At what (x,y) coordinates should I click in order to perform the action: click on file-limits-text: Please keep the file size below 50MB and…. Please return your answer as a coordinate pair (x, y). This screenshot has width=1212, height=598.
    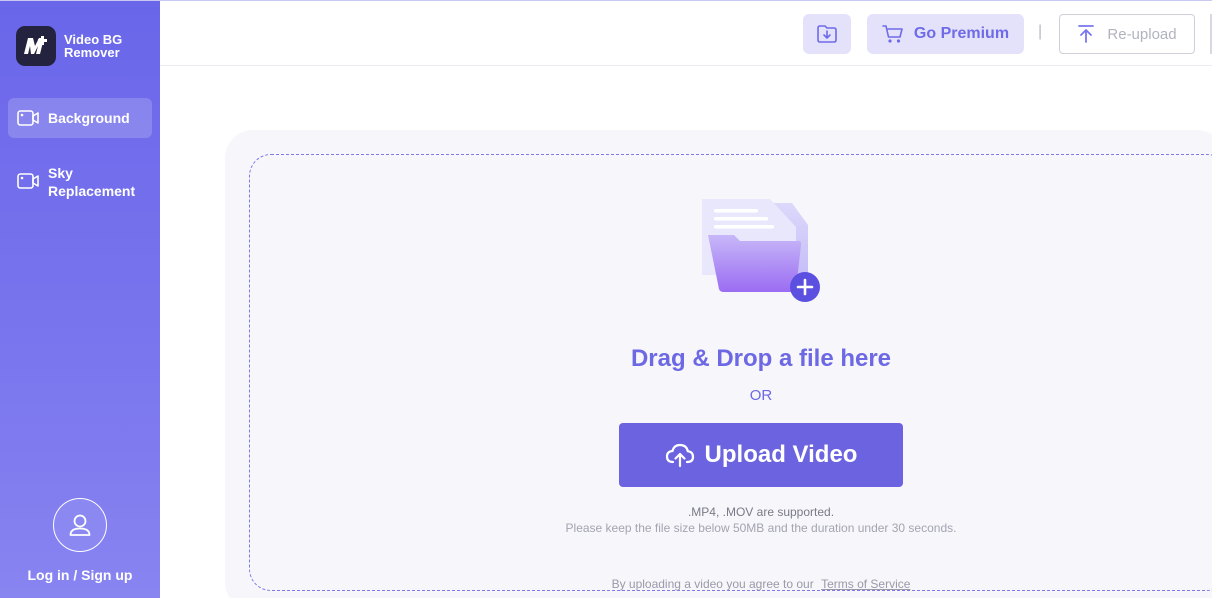
    Looking at the image, I should click on (761, 528).